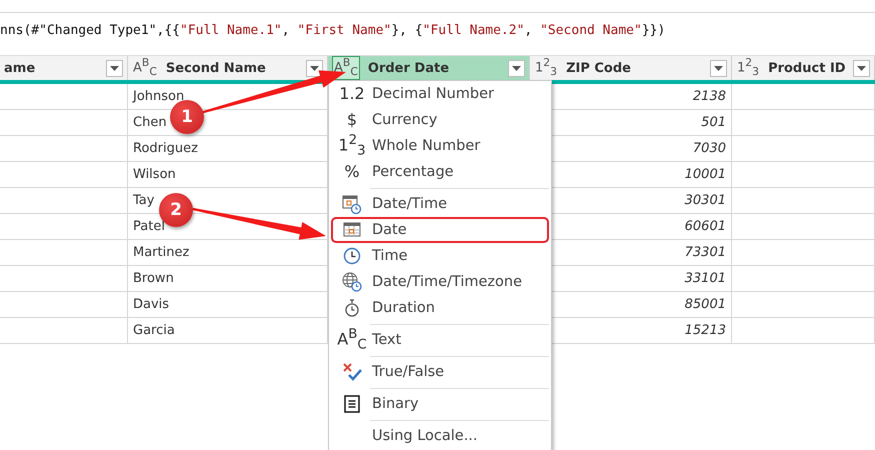 The width and height of the screenshot is (875, 450). What do you see at coordinates (352, 94) in the screenshot?
I see `type-icon: 1.2` at bounding box center [352, 94].